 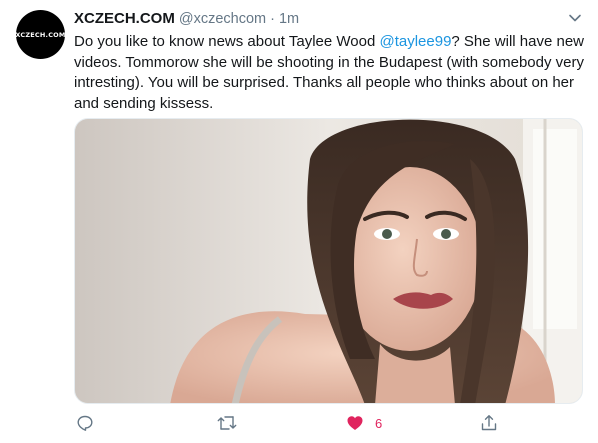 I want to click on chevron-down-icon, so click(x=575, y=18).